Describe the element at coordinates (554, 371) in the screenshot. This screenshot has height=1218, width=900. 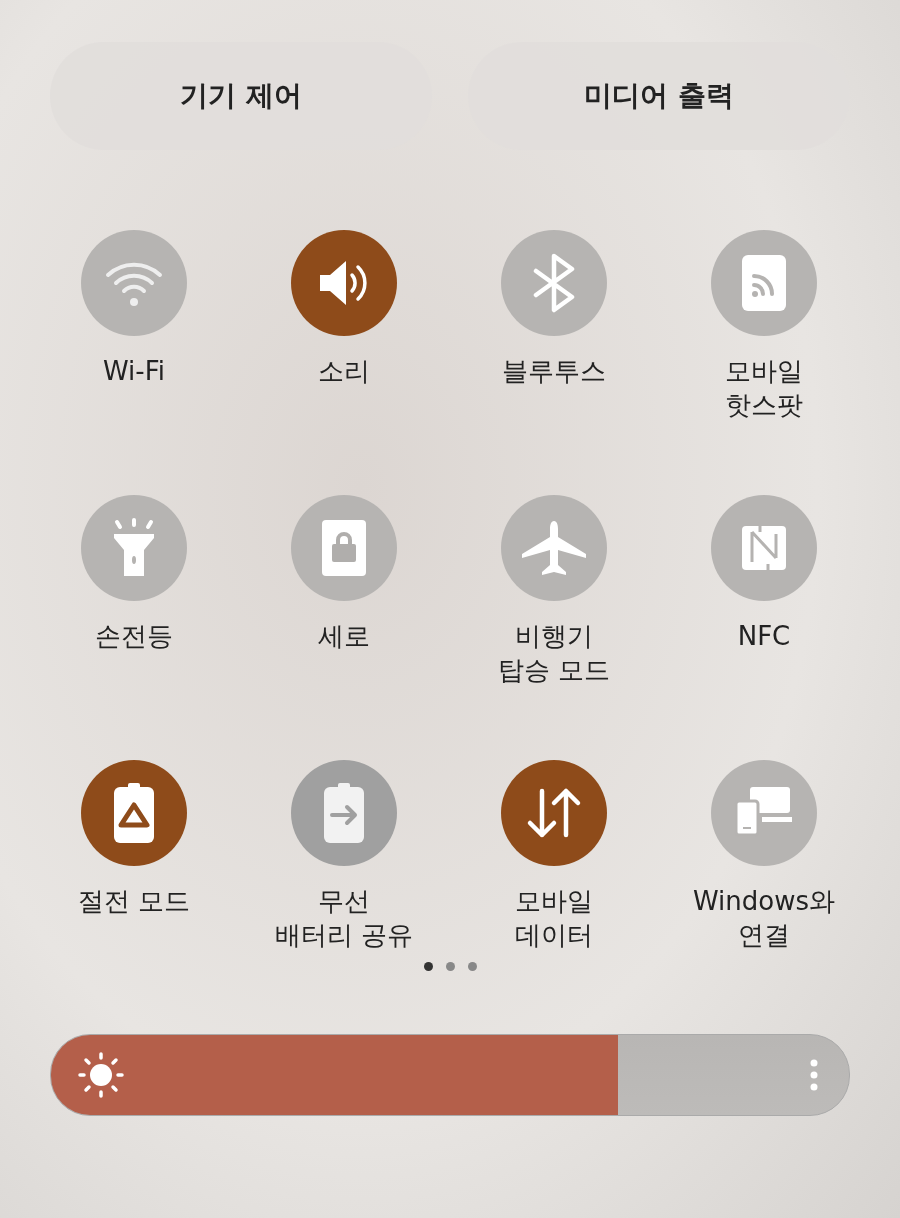
I see `tile-label: 블루투스` at that location.